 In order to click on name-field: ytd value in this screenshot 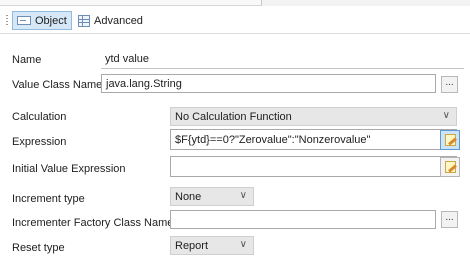, I will do `click(282, 59)`.